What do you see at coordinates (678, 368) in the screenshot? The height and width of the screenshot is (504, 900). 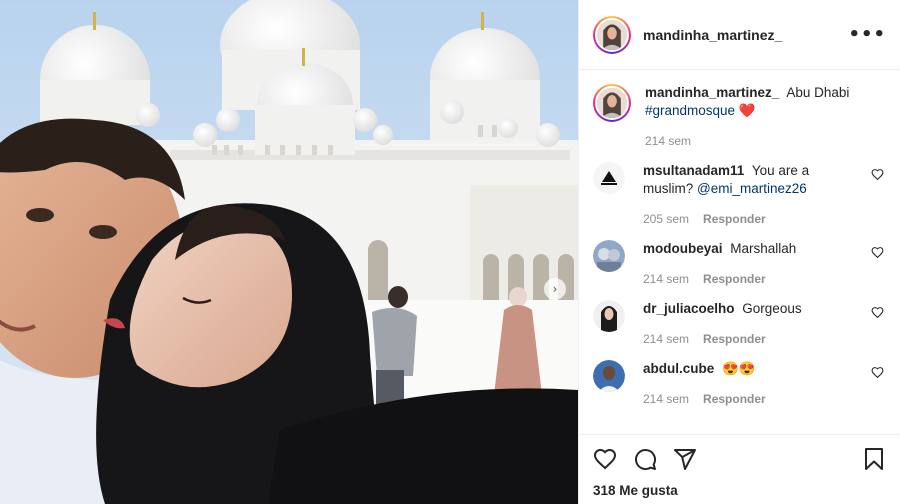 I see `comment-username: abdul.cube` at bounding box center [678, 368].